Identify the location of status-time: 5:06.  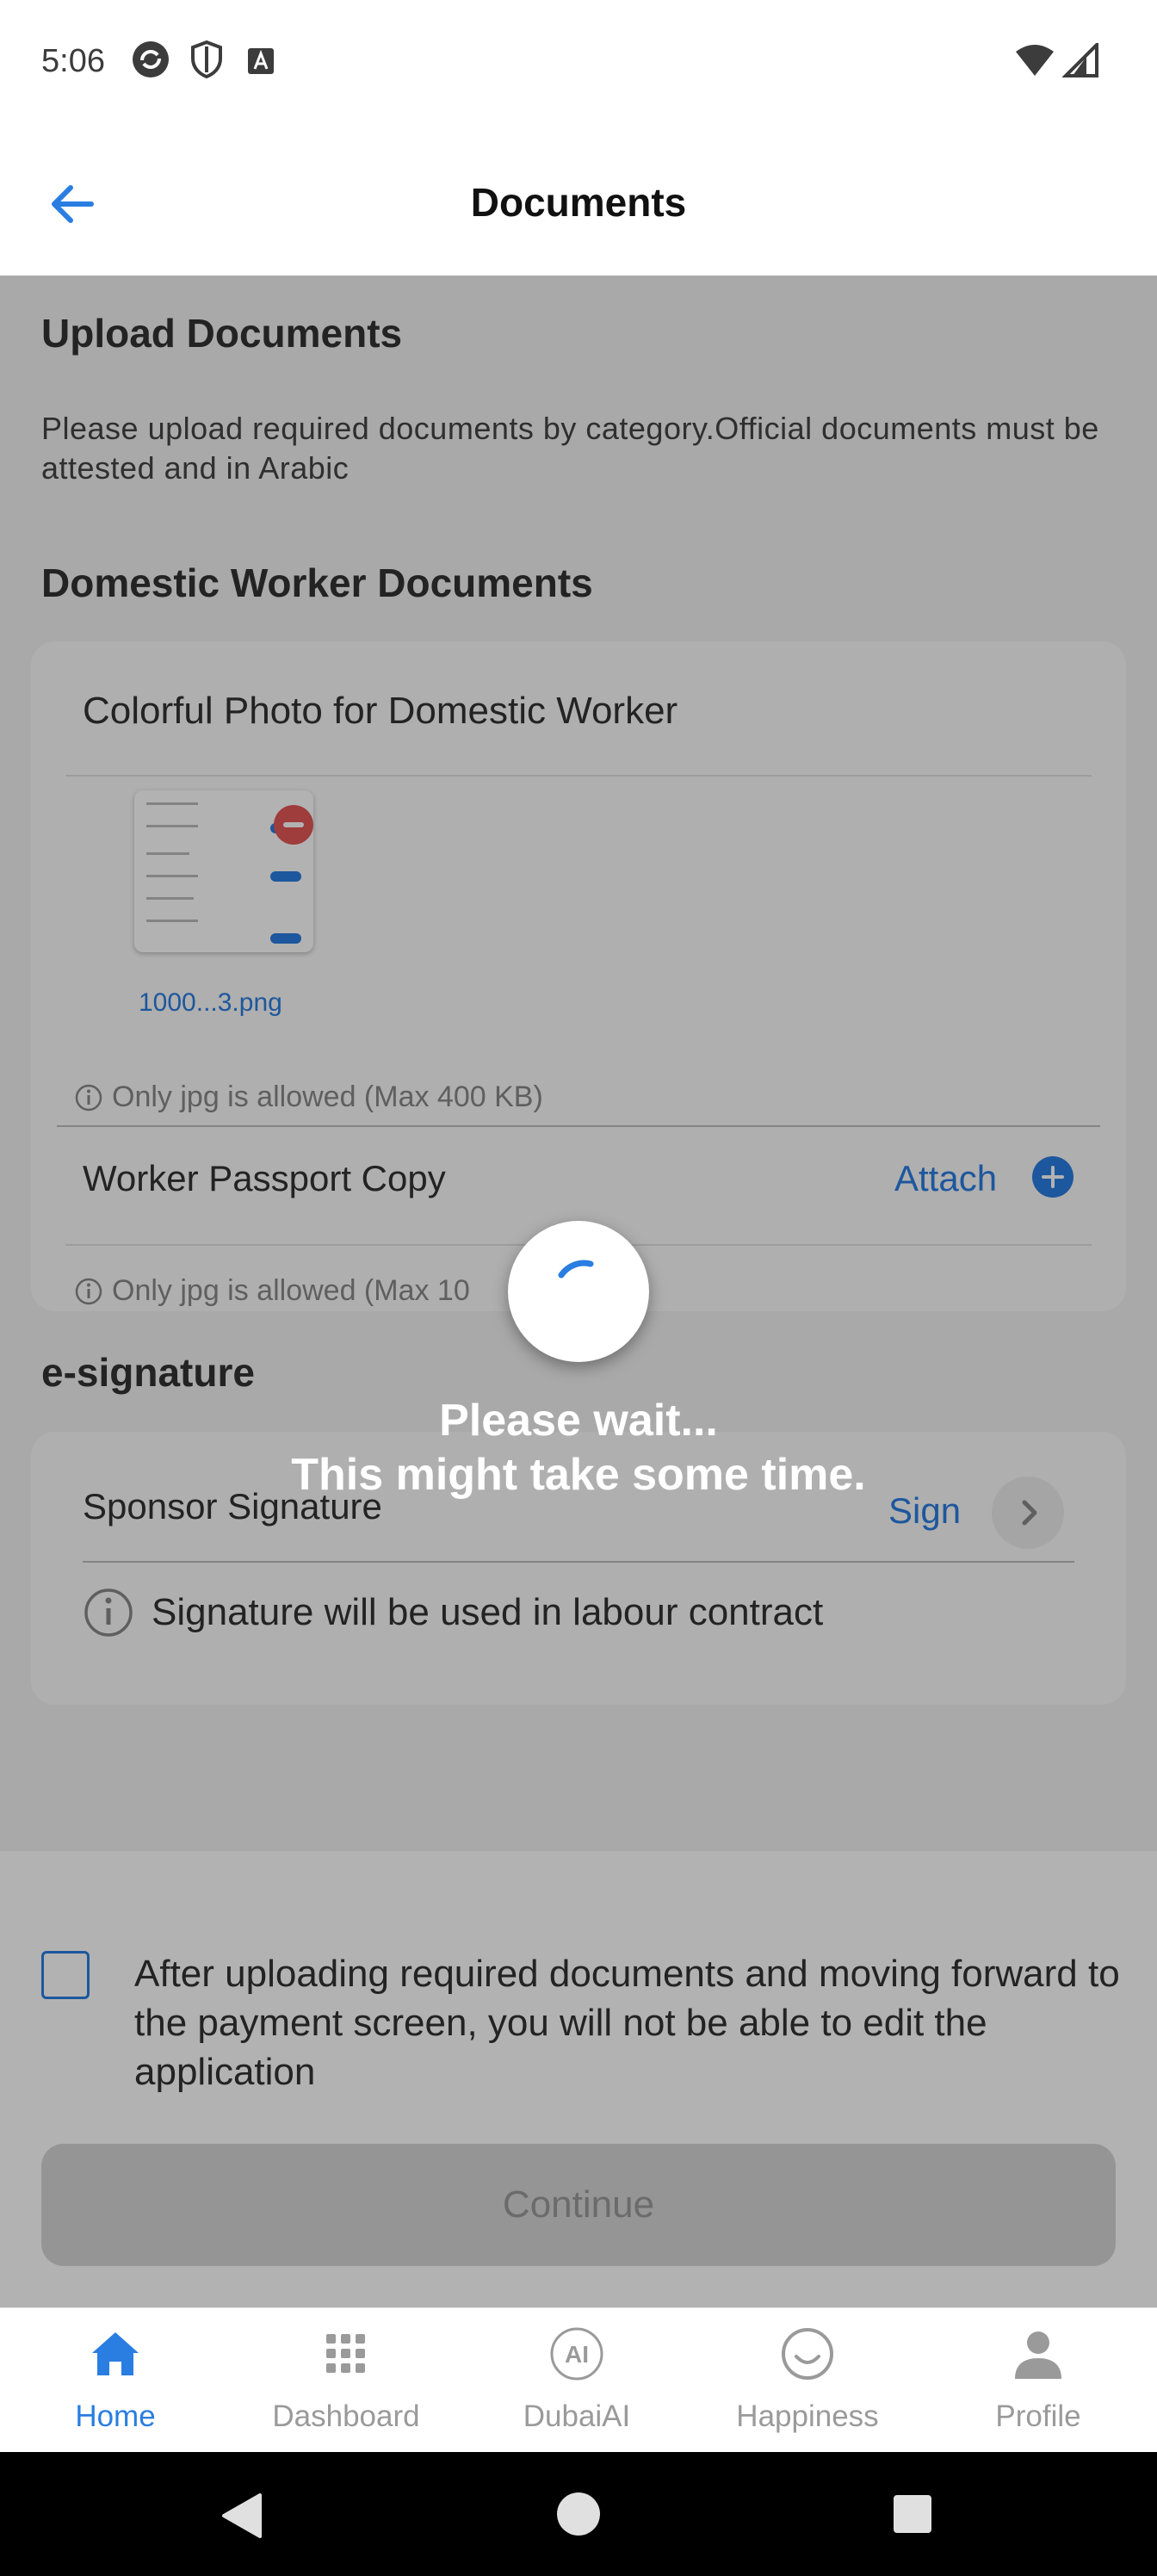
(73, 61).